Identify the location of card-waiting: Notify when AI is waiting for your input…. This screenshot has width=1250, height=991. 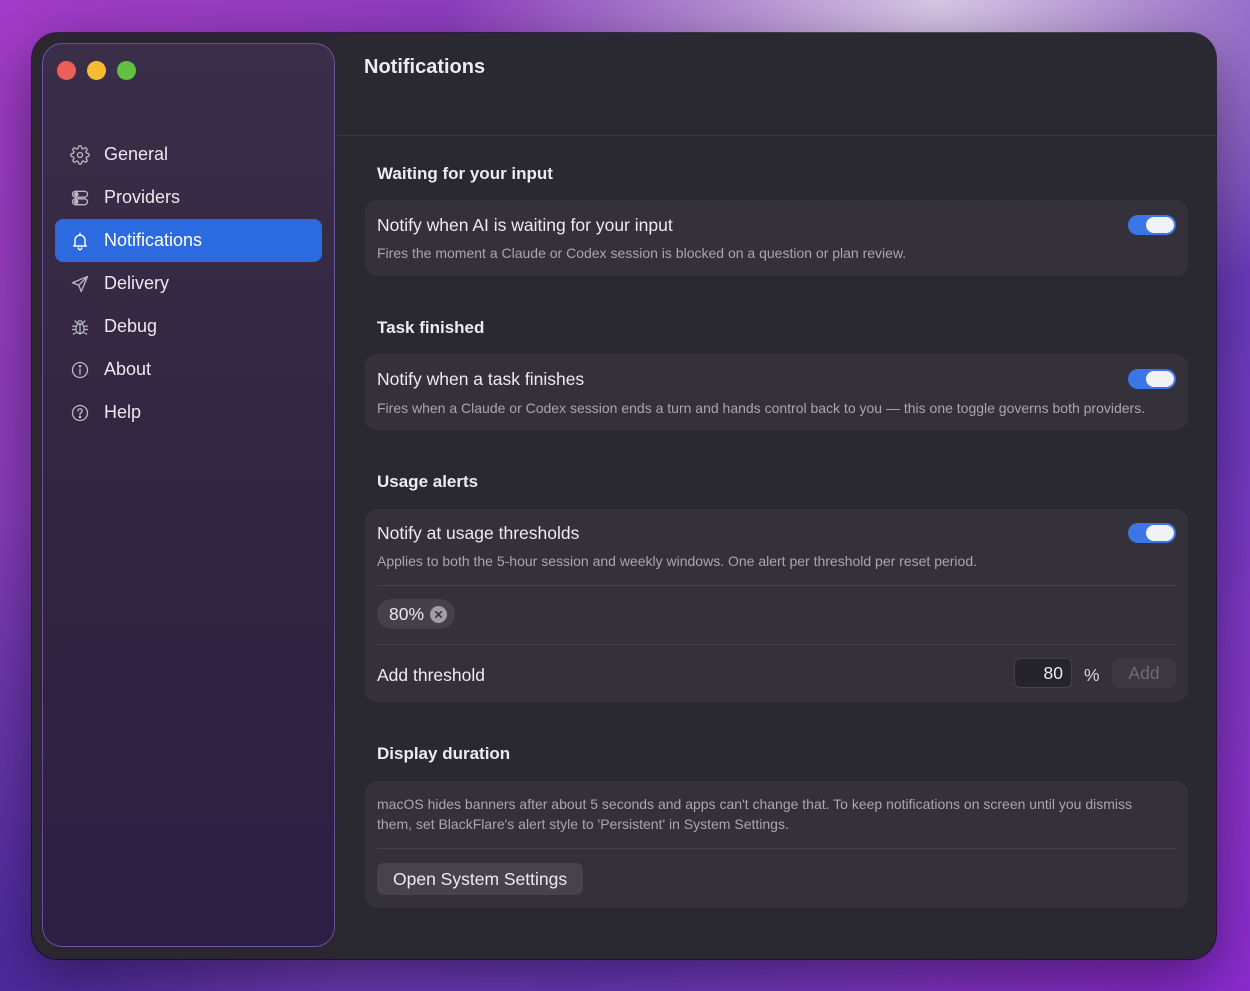
(776, 238).